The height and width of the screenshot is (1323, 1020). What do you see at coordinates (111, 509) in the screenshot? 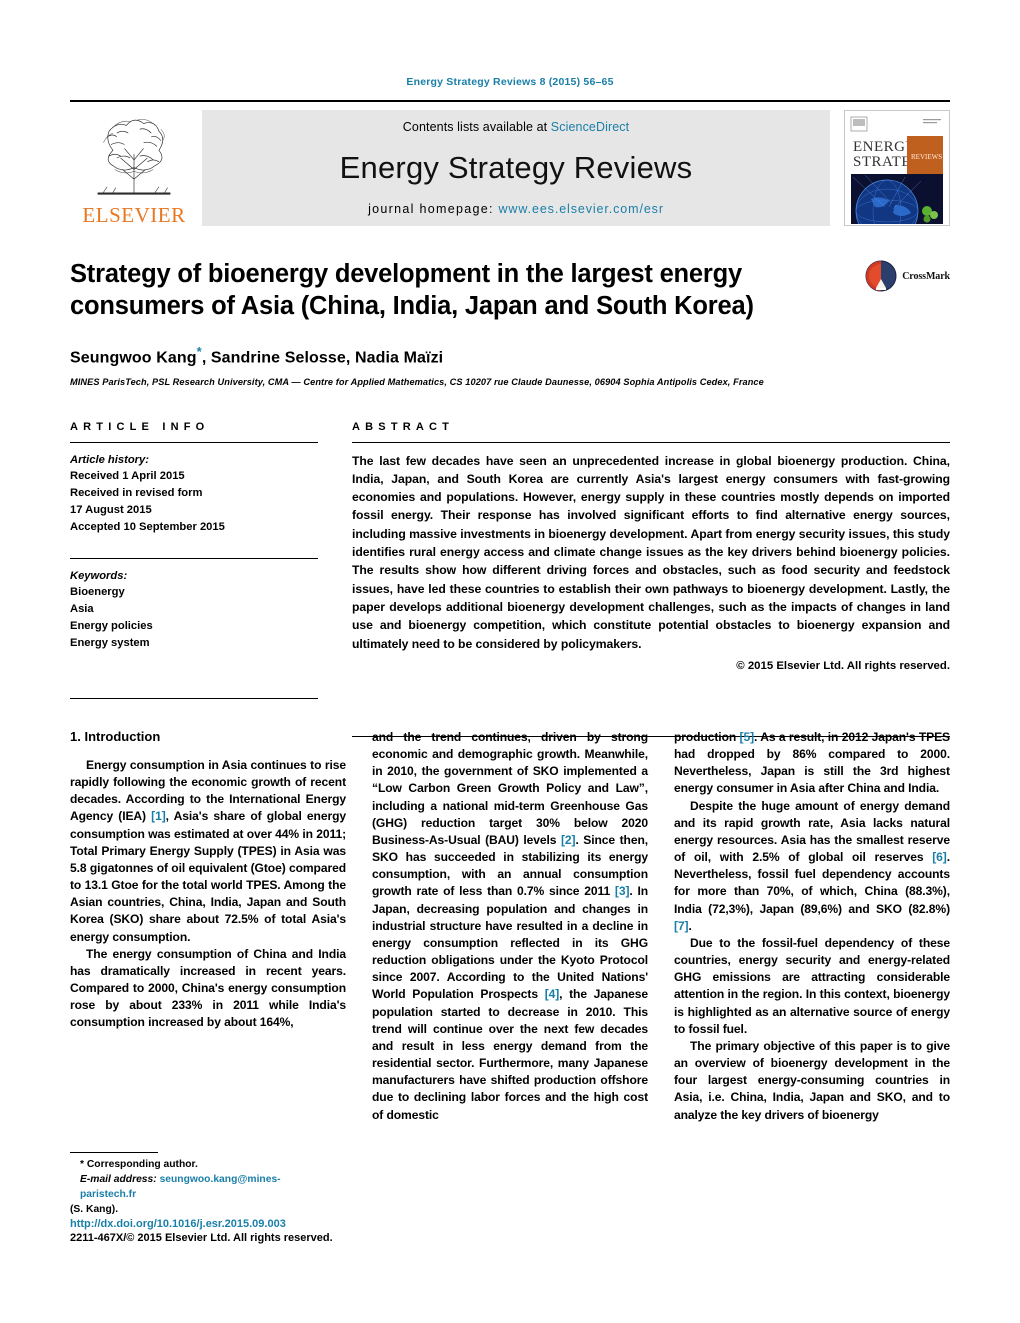
I see `history-line: 17 August 2015` at bounding box center [111, 509].